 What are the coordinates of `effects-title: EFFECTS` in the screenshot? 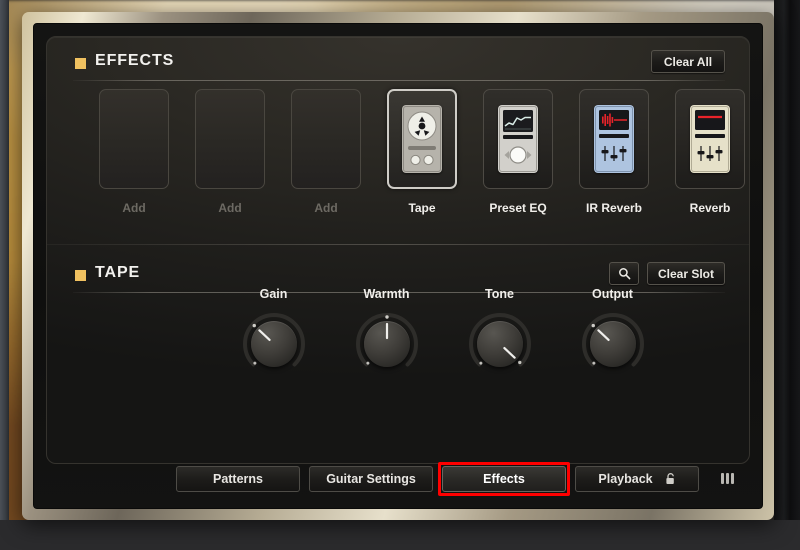 It's located at (135, 60).